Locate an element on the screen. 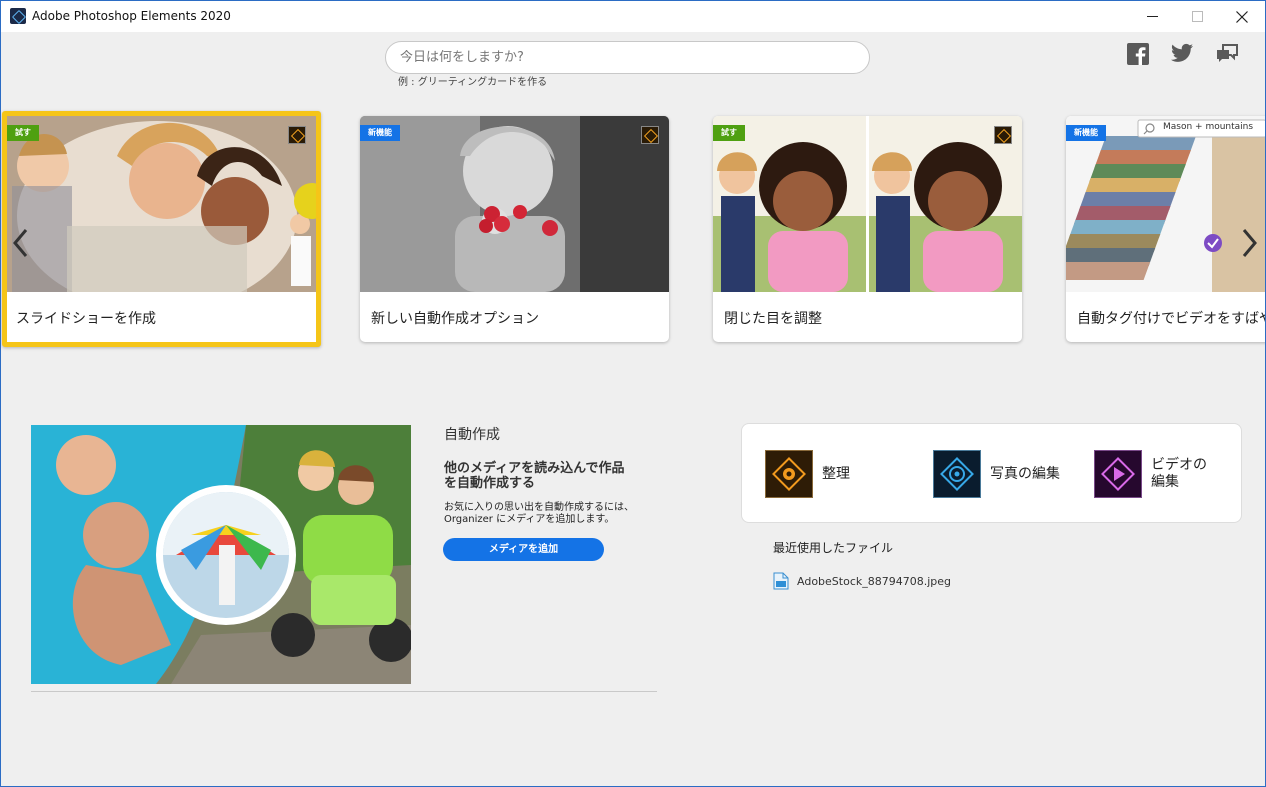  recent-file-item: AdobeStock_88794708.jpeg is located at coordinates (862, 581).